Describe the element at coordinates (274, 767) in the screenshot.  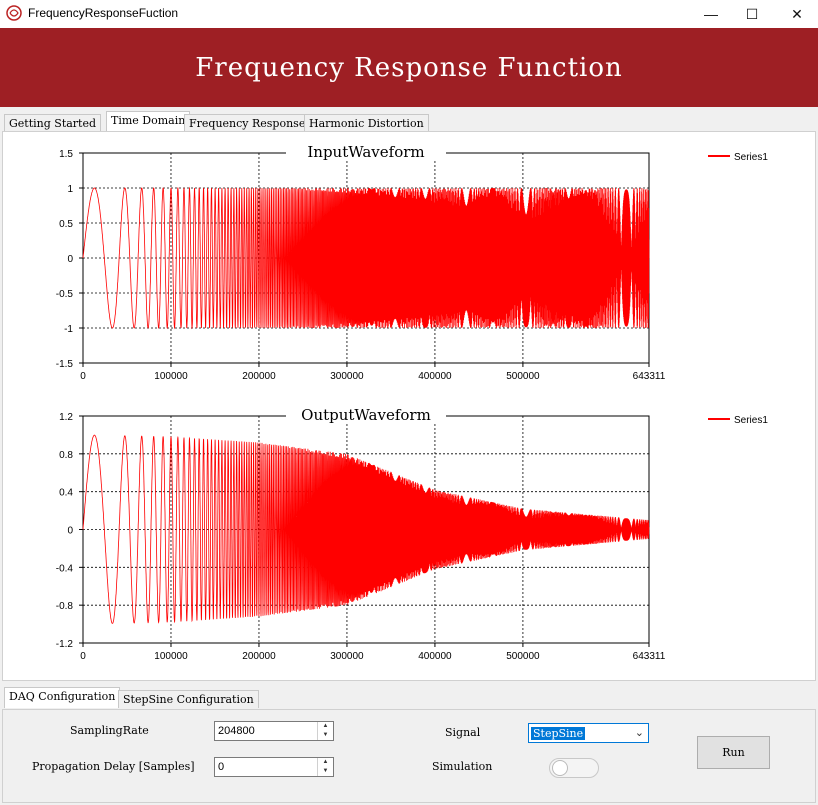
I see `propagation-delay-stepper: 0 ▲ ▼` at that location.